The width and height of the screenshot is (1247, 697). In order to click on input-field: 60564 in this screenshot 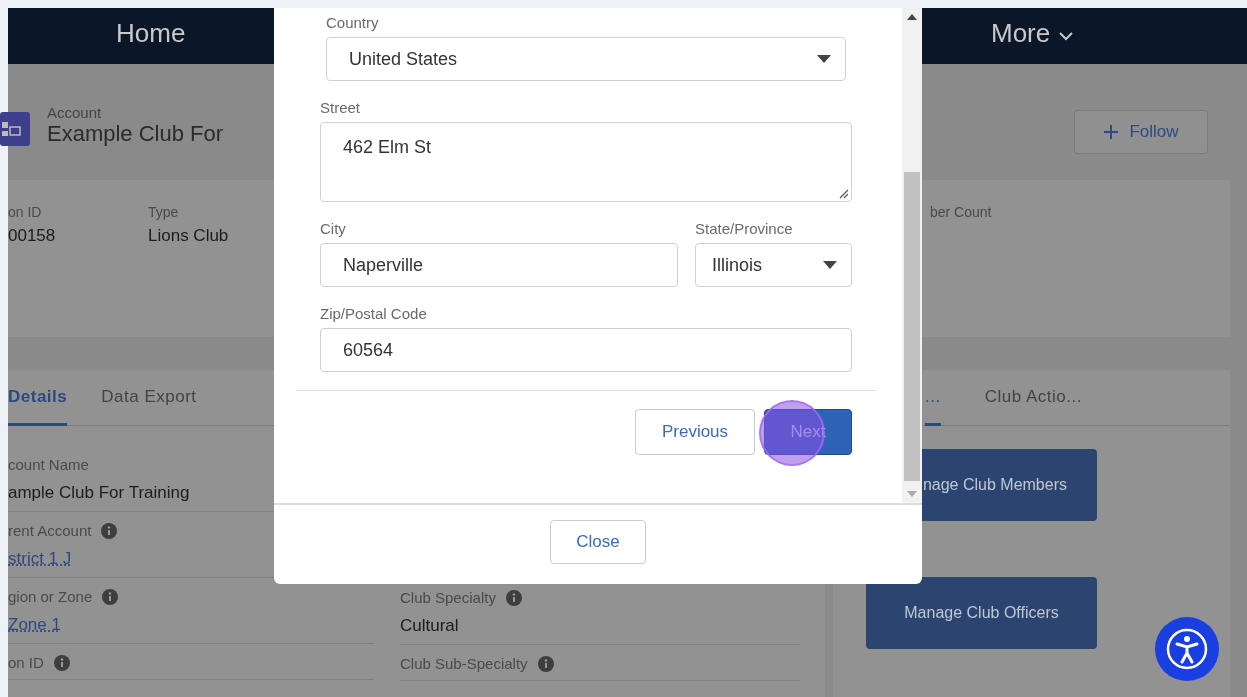, I will do `click(586, 350)`.